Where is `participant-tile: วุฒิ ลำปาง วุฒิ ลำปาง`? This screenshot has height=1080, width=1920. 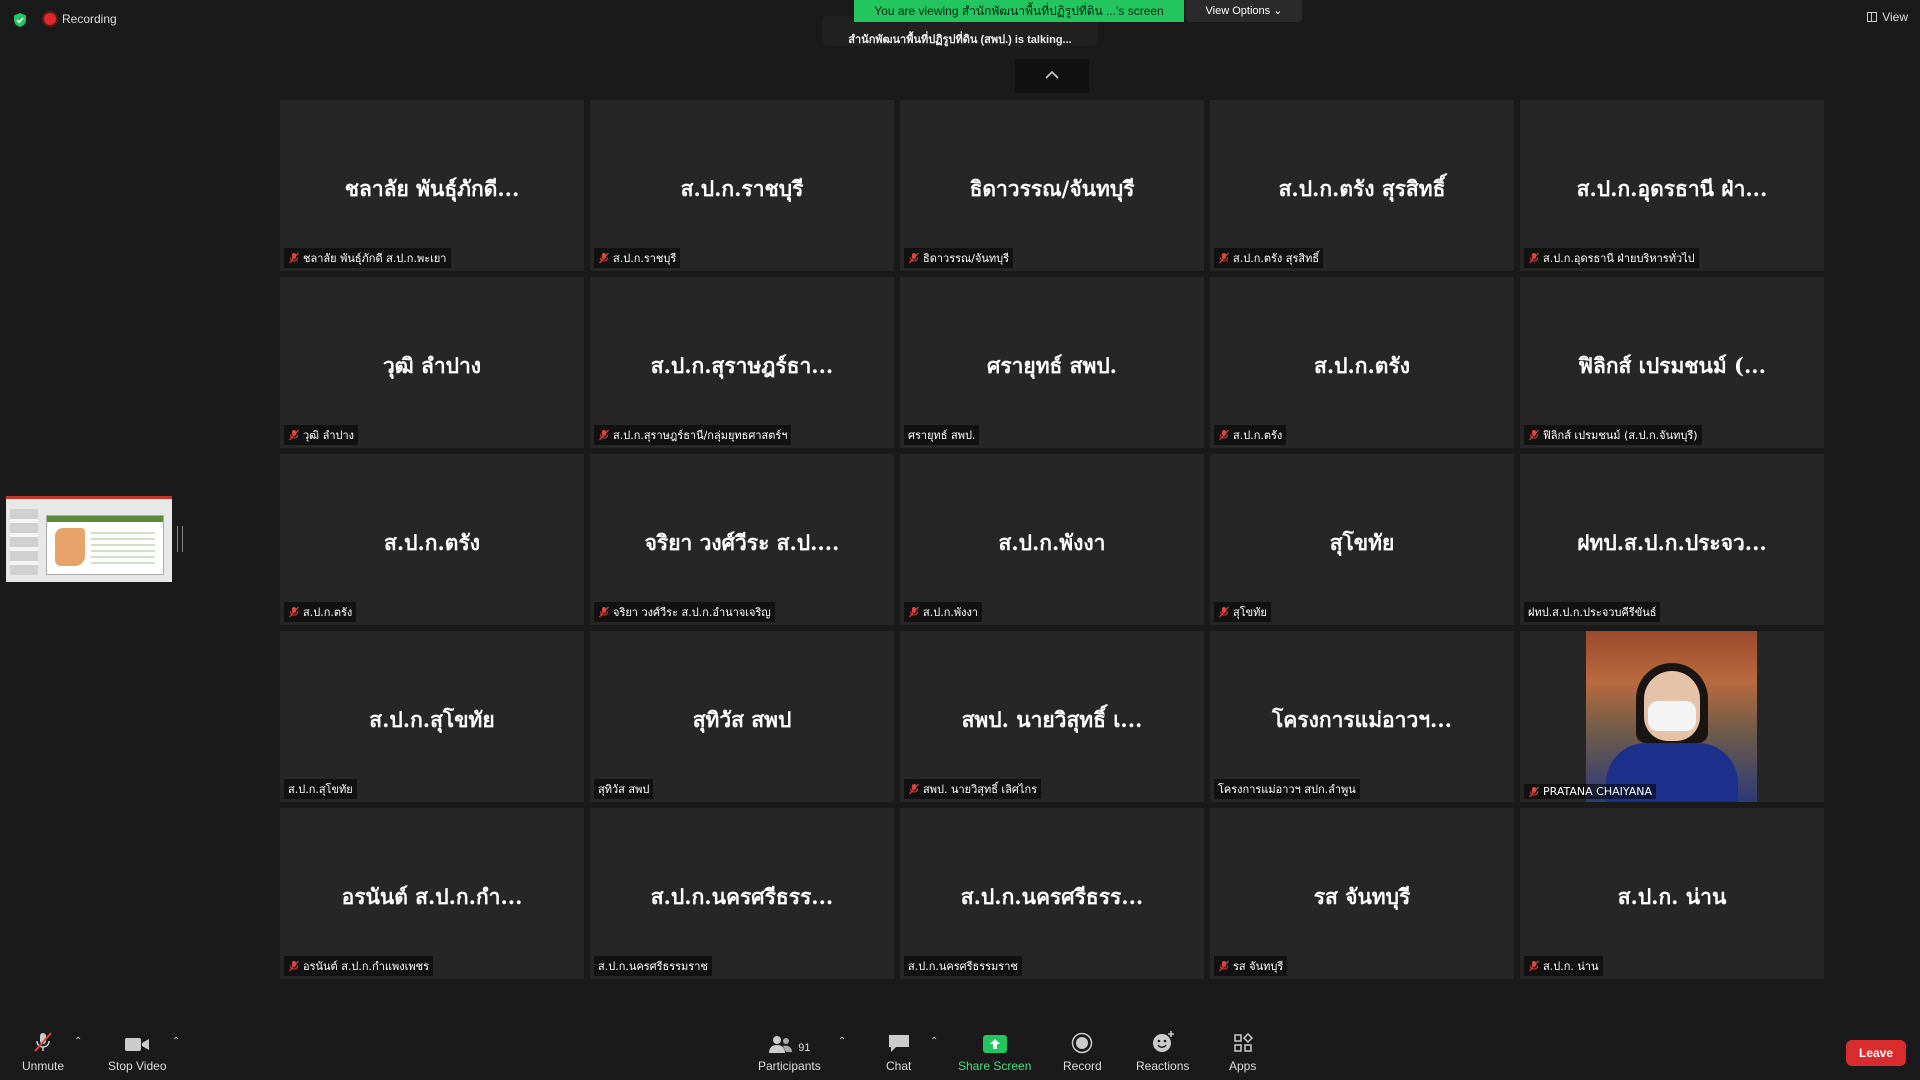 participant-tile: วุฒิ ลำปาง วุฒิ ลำปาง is located at coordinates (432, 362).